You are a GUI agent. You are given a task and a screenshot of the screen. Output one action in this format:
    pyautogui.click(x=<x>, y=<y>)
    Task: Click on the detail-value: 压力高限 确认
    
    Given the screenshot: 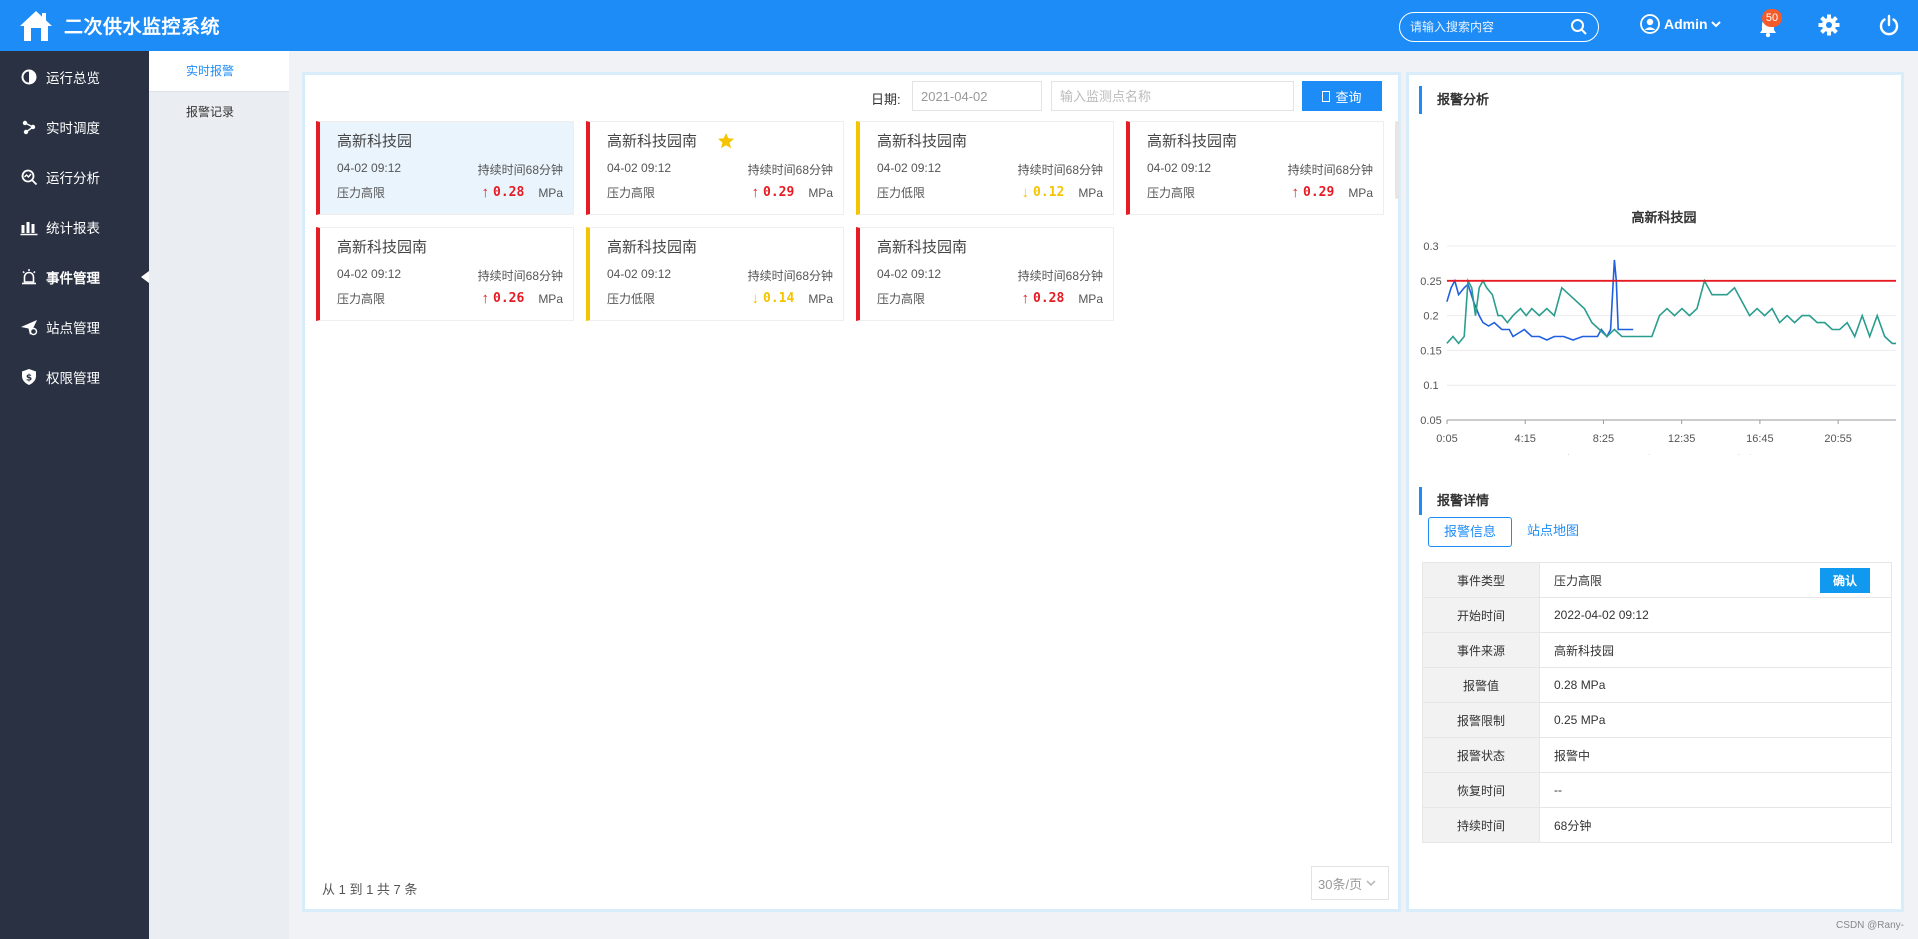 What is the action you would take?
    pyautogui.click(x=1715, y=580)
    